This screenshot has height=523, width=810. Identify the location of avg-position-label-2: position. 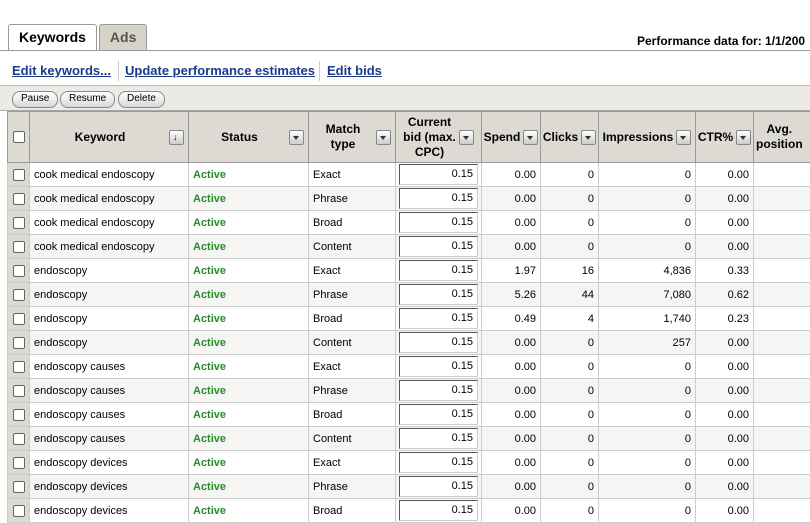
(779, 144).